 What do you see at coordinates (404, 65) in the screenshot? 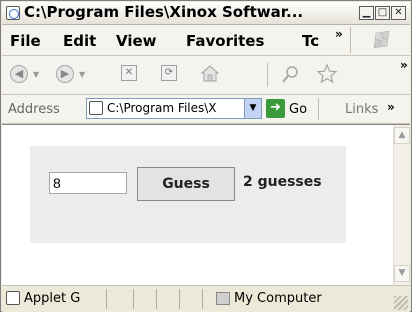
I see `toolbar-chevron-icon: »` at bounding box center [404, 65].